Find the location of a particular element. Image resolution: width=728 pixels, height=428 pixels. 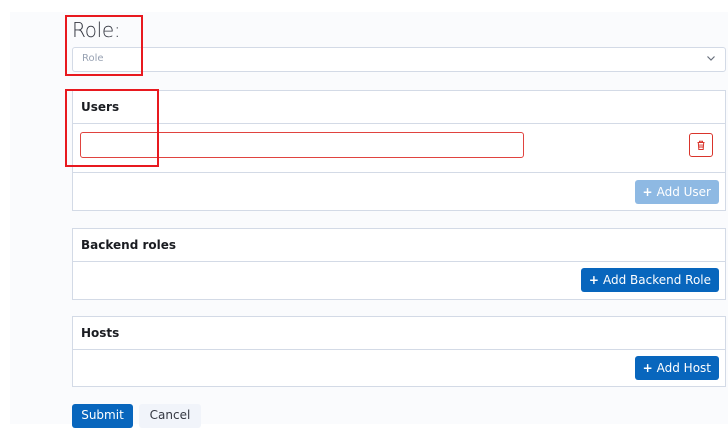

hosts-section: Hosts + Add Host is located at coordinates (399, 351).